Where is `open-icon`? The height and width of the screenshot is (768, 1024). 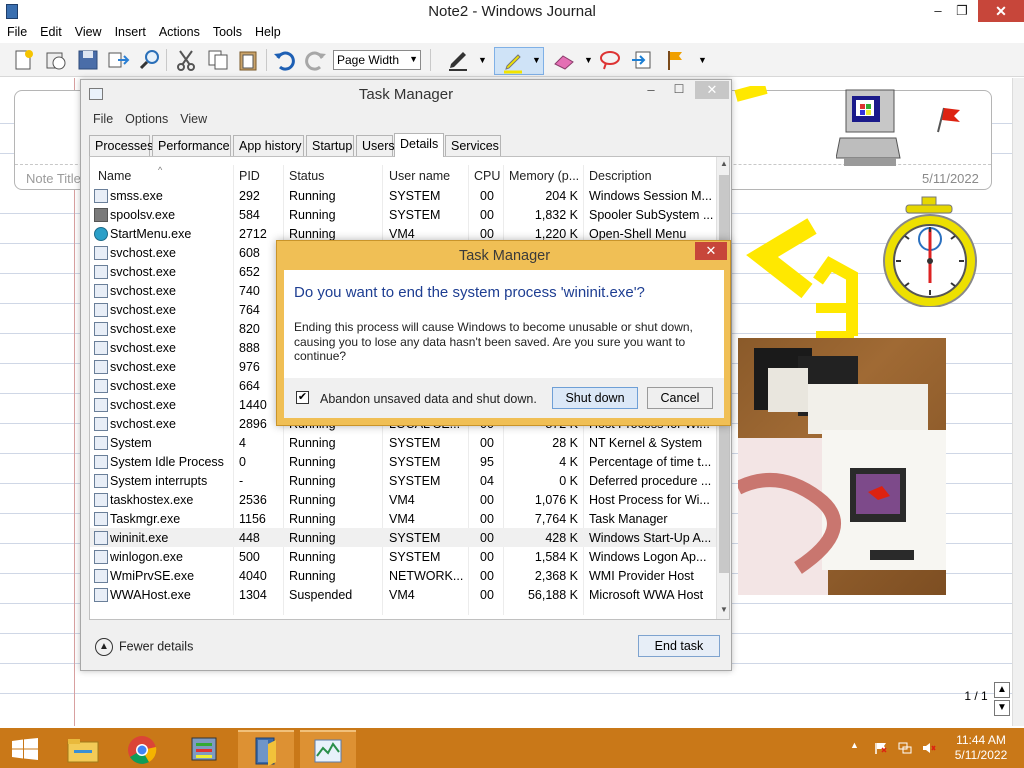
open-icon is located at coordinates (56, 60).